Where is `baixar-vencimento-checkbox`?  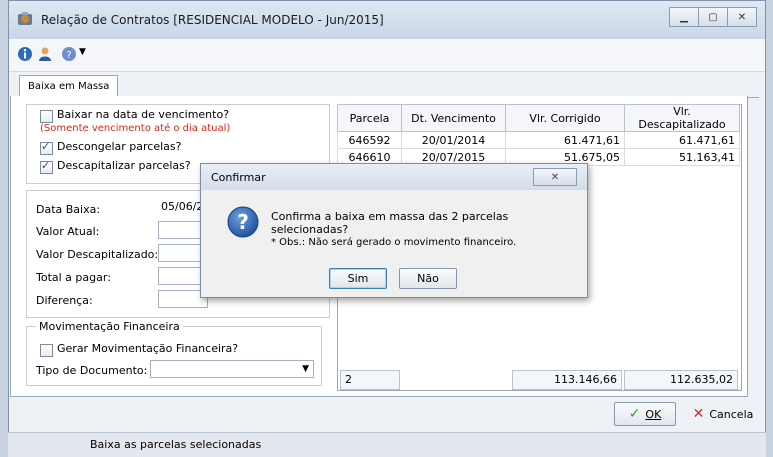
baixar-vencimento-checkbox is located at coordinates (46, 116).